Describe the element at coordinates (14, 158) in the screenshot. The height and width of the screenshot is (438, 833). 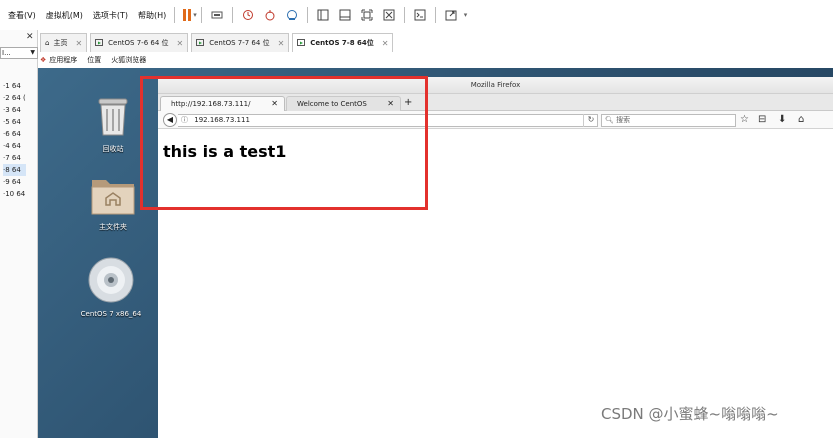
I see `list-item: ·7 64` at that location.